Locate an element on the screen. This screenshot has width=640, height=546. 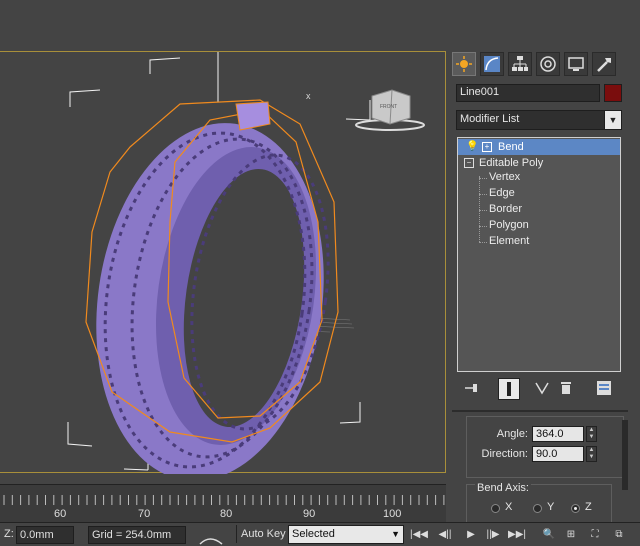
ruler-tick-70: 70 is located at coordinates (144, 514).